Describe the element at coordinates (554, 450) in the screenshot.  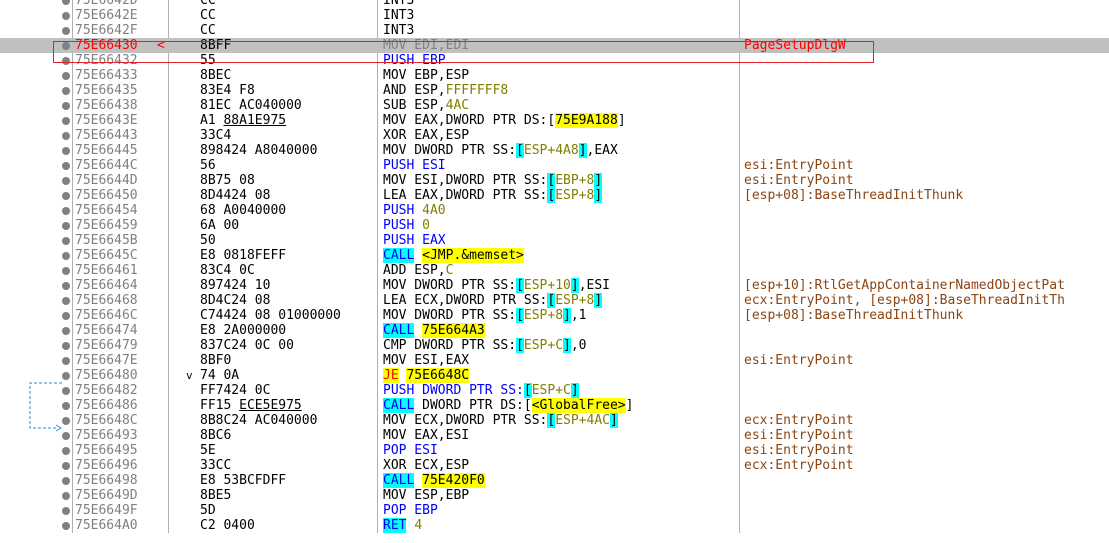
I see `instruction-row: 75E66495 5E POP ESI esi:EntryPoint` at that location.